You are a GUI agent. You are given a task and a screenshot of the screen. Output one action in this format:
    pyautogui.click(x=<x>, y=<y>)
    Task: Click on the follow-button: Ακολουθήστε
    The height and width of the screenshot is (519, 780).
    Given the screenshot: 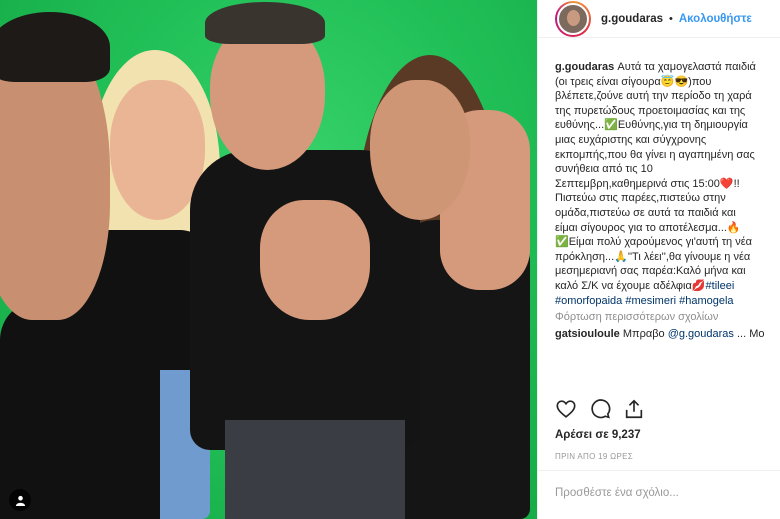 What is the action you would take?
    pyautogui.click(x=715, y=19)
    